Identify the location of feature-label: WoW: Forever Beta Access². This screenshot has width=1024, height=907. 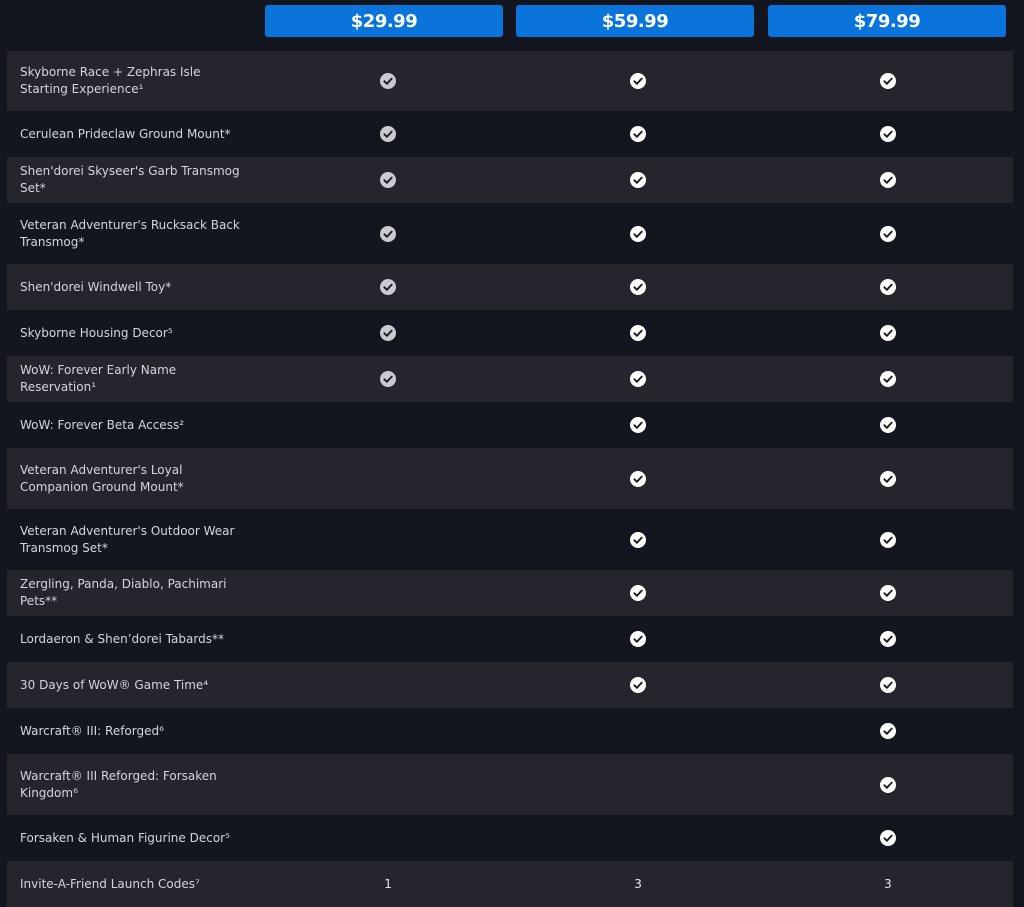
(102, 424).